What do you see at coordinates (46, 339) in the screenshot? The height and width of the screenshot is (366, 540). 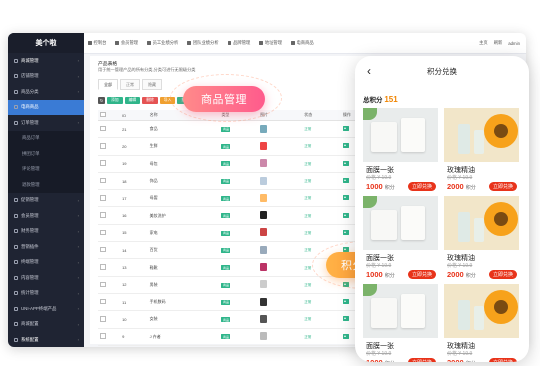 I see `sidebar-item: 系统配置 ›` at bounding box center [46, 339].